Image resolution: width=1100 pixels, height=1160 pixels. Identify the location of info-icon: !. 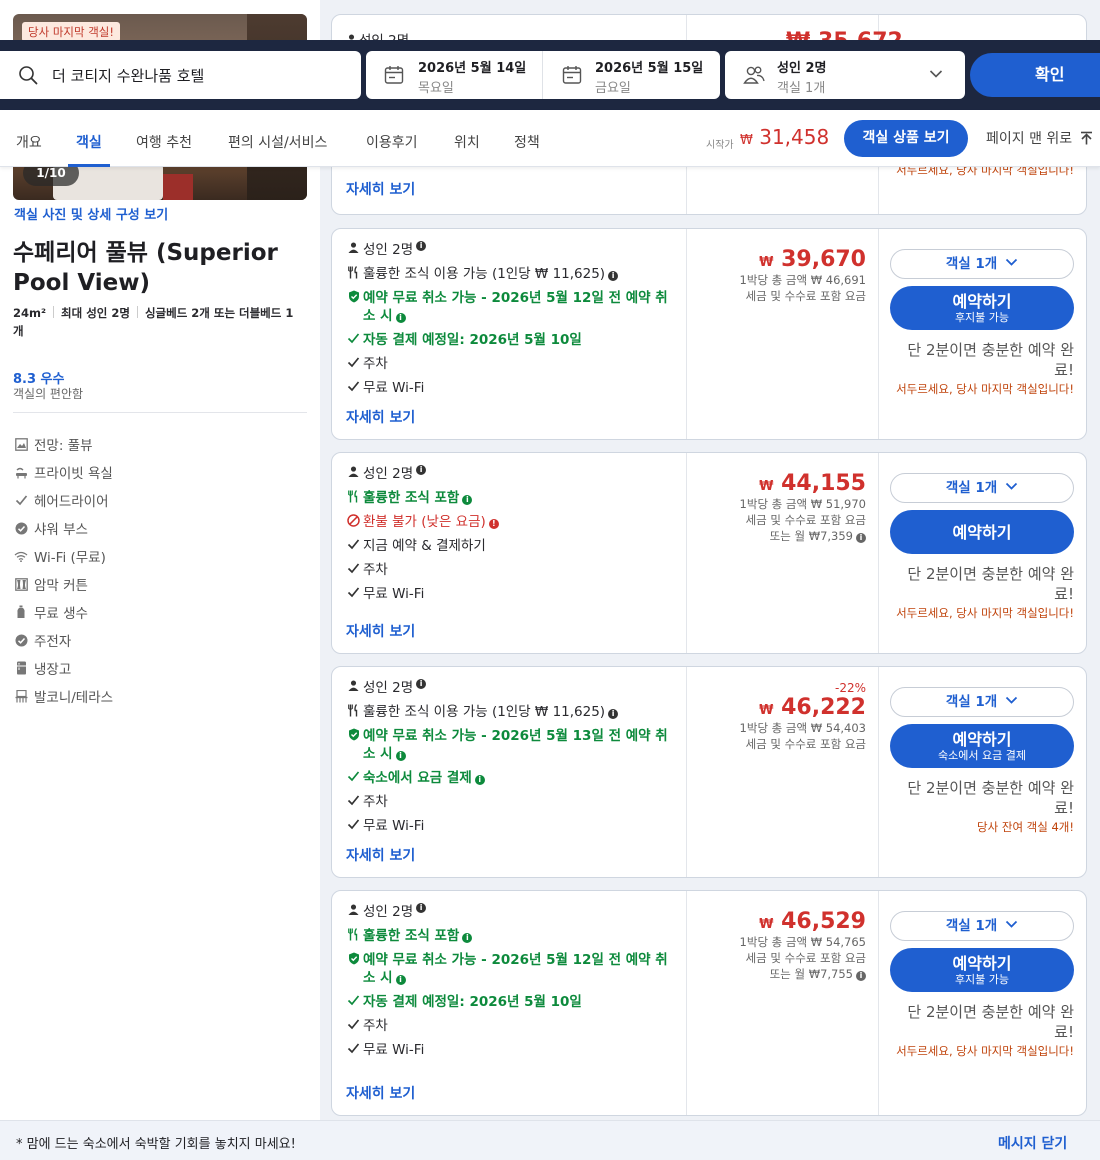
(493, 524).